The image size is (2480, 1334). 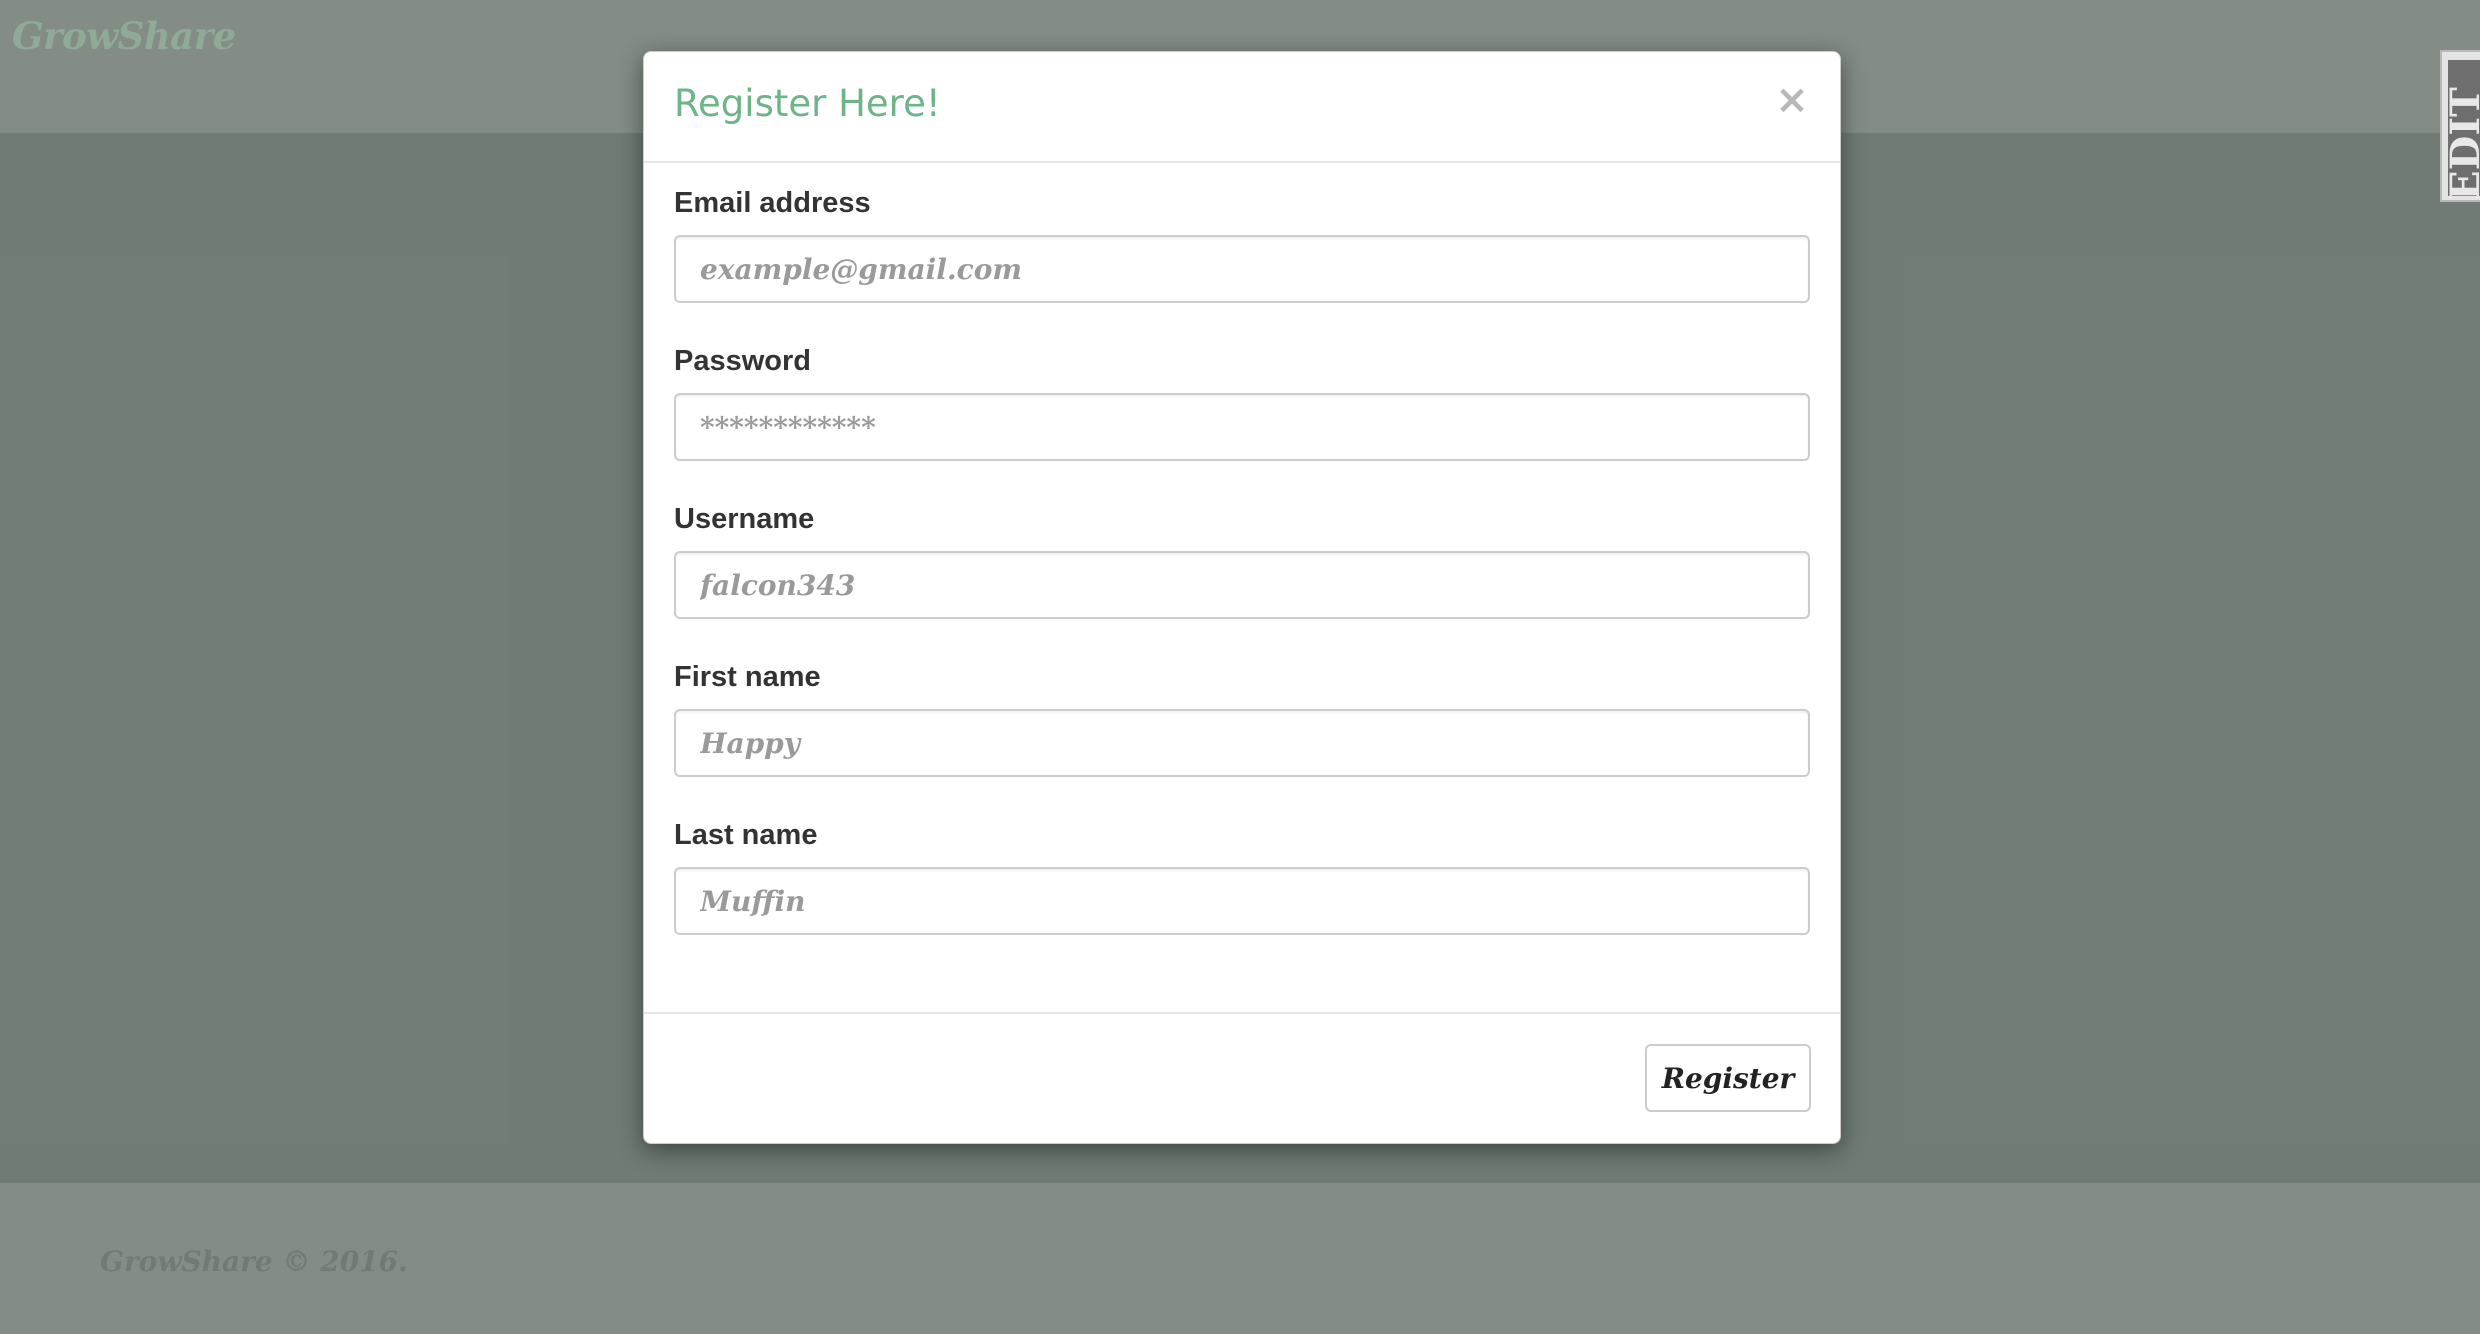 I want to click on email-field-group: Email address, so click(x=1242, y=242).